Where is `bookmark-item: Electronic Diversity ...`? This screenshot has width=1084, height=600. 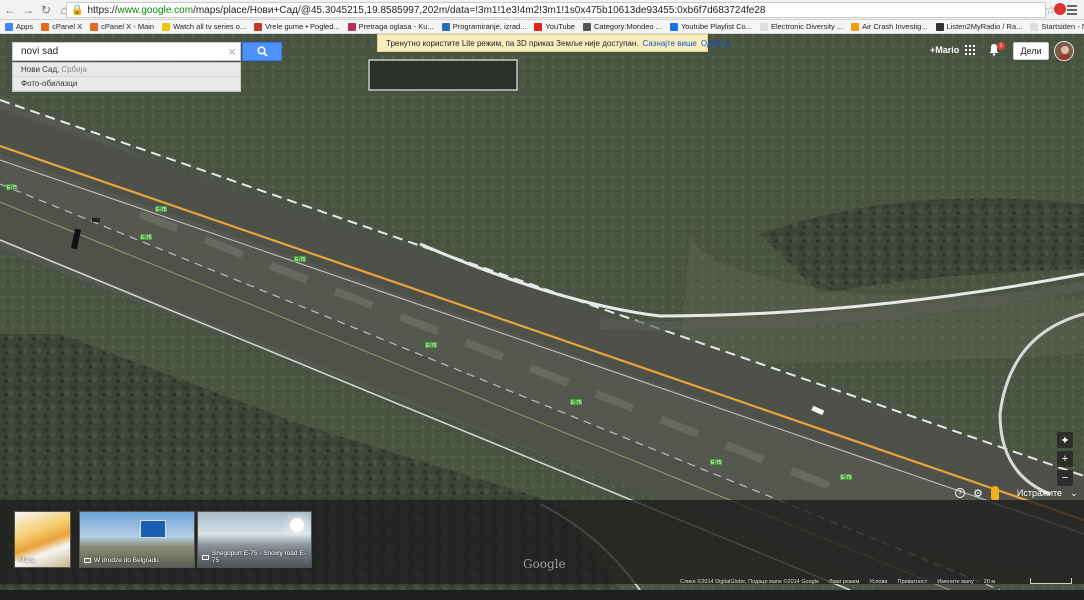
bookmark-item: Electronic Diversity ... is located at coordinates (801, 26).